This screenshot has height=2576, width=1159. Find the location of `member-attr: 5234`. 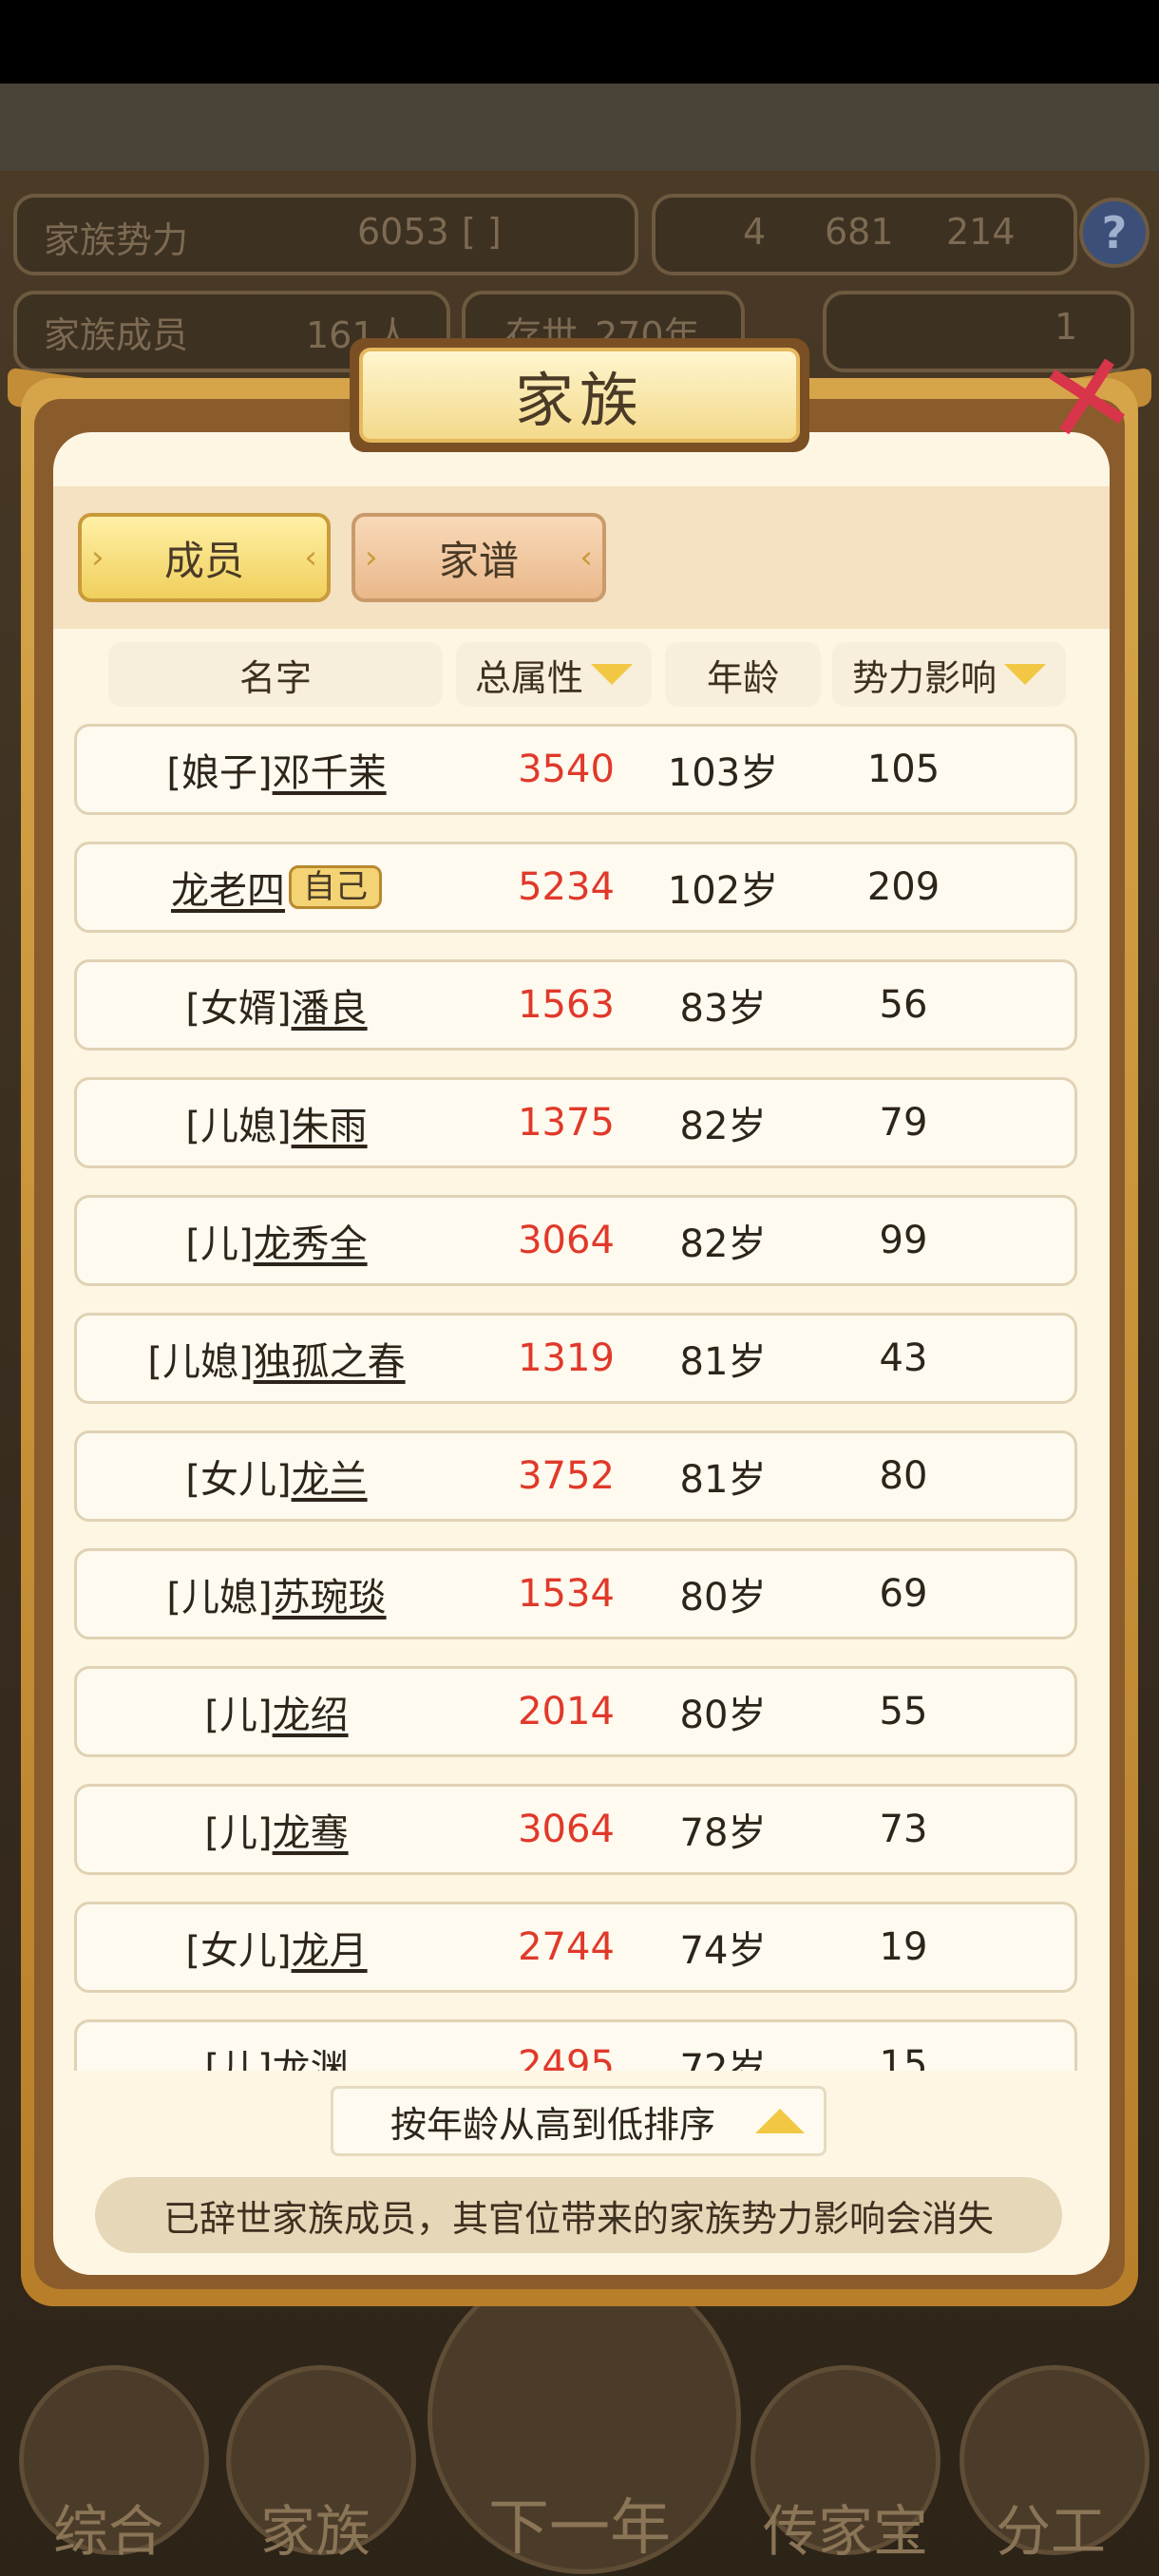

member-attr: 5234 is located at coordinates (566, 887).